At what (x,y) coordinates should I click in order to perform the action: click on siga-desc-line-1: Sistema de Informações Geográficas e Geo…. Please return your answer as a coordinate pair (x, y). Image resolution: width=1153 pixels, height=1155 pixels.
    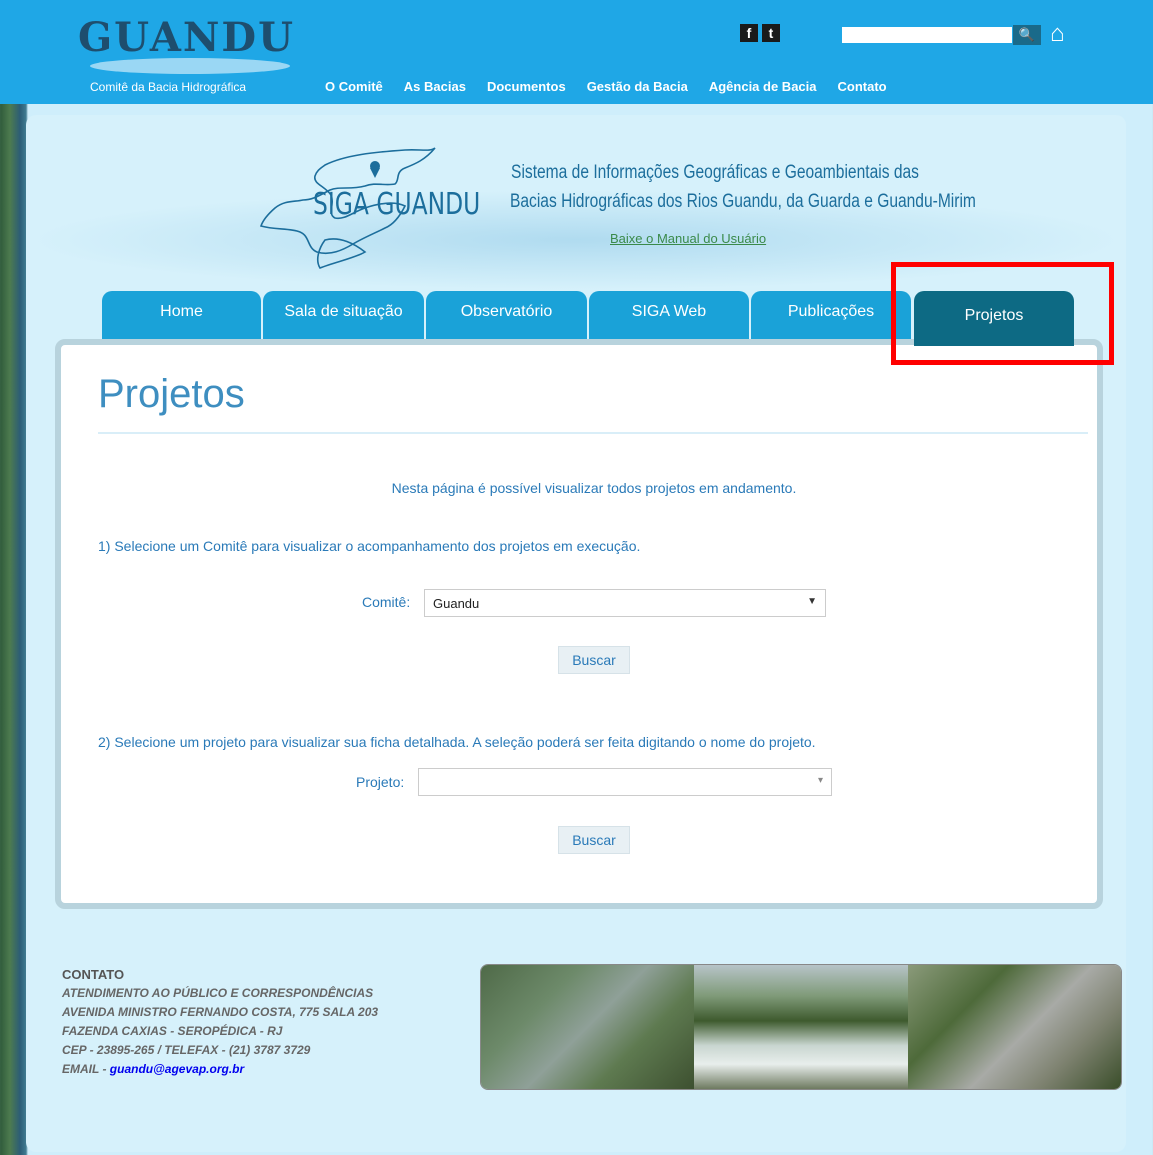
    Looking at the image, I should click on (715, 172).